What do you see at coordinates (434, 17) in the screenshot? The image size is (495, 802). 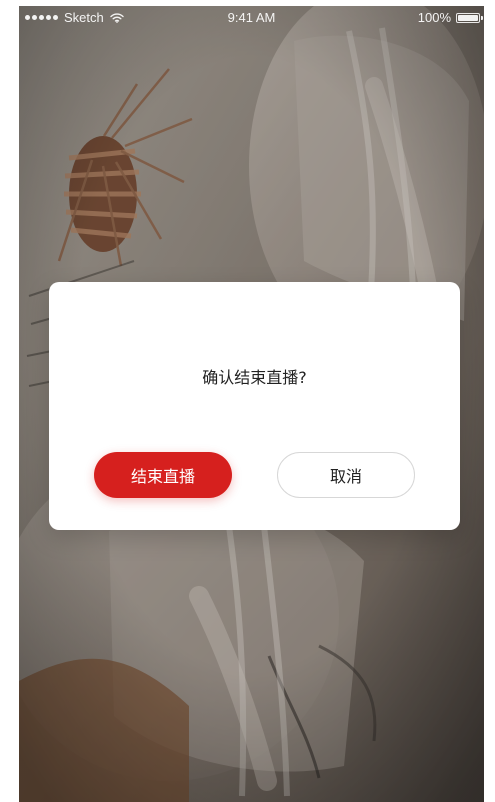 I see `battery-percentage: 100%` at bounding box center [434, 17].